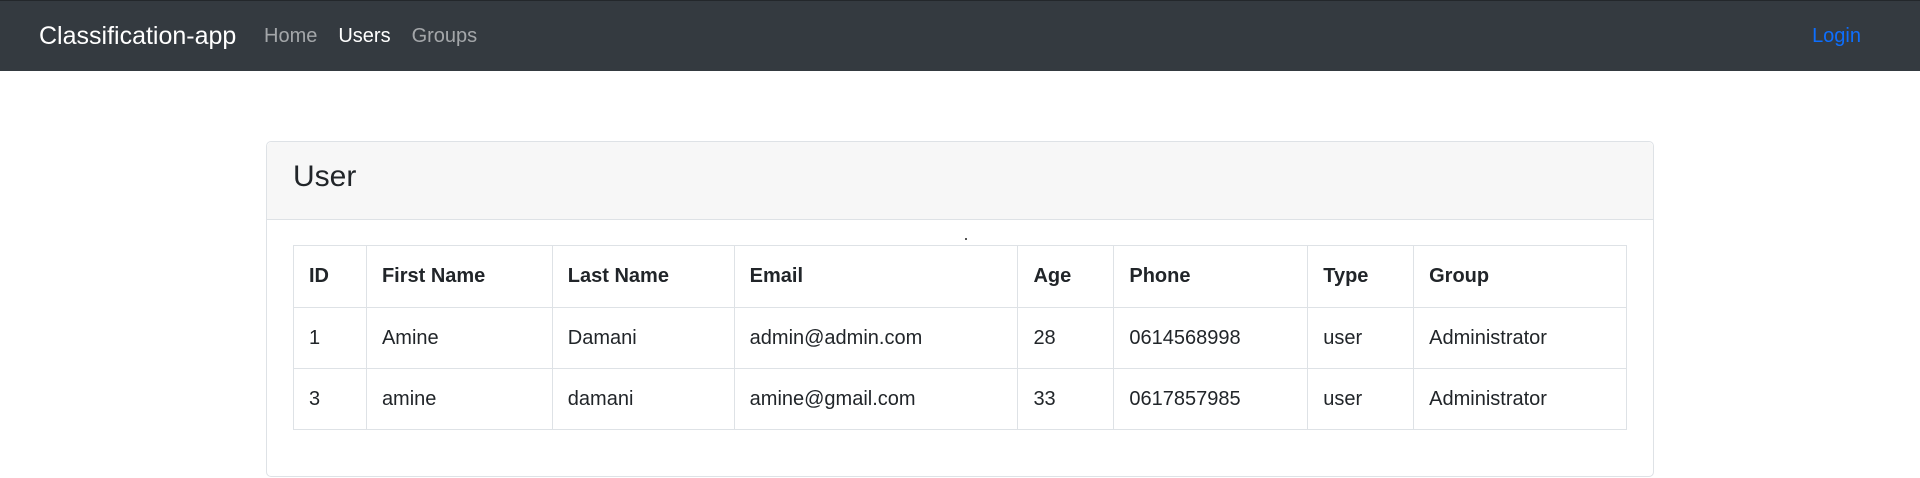 The width and height of the screenshot is (1920, 478). What do you see at coordinates (1066, 399) in the screenshot?
I see `cell-age: 33` at bounding box center [1066, 399].